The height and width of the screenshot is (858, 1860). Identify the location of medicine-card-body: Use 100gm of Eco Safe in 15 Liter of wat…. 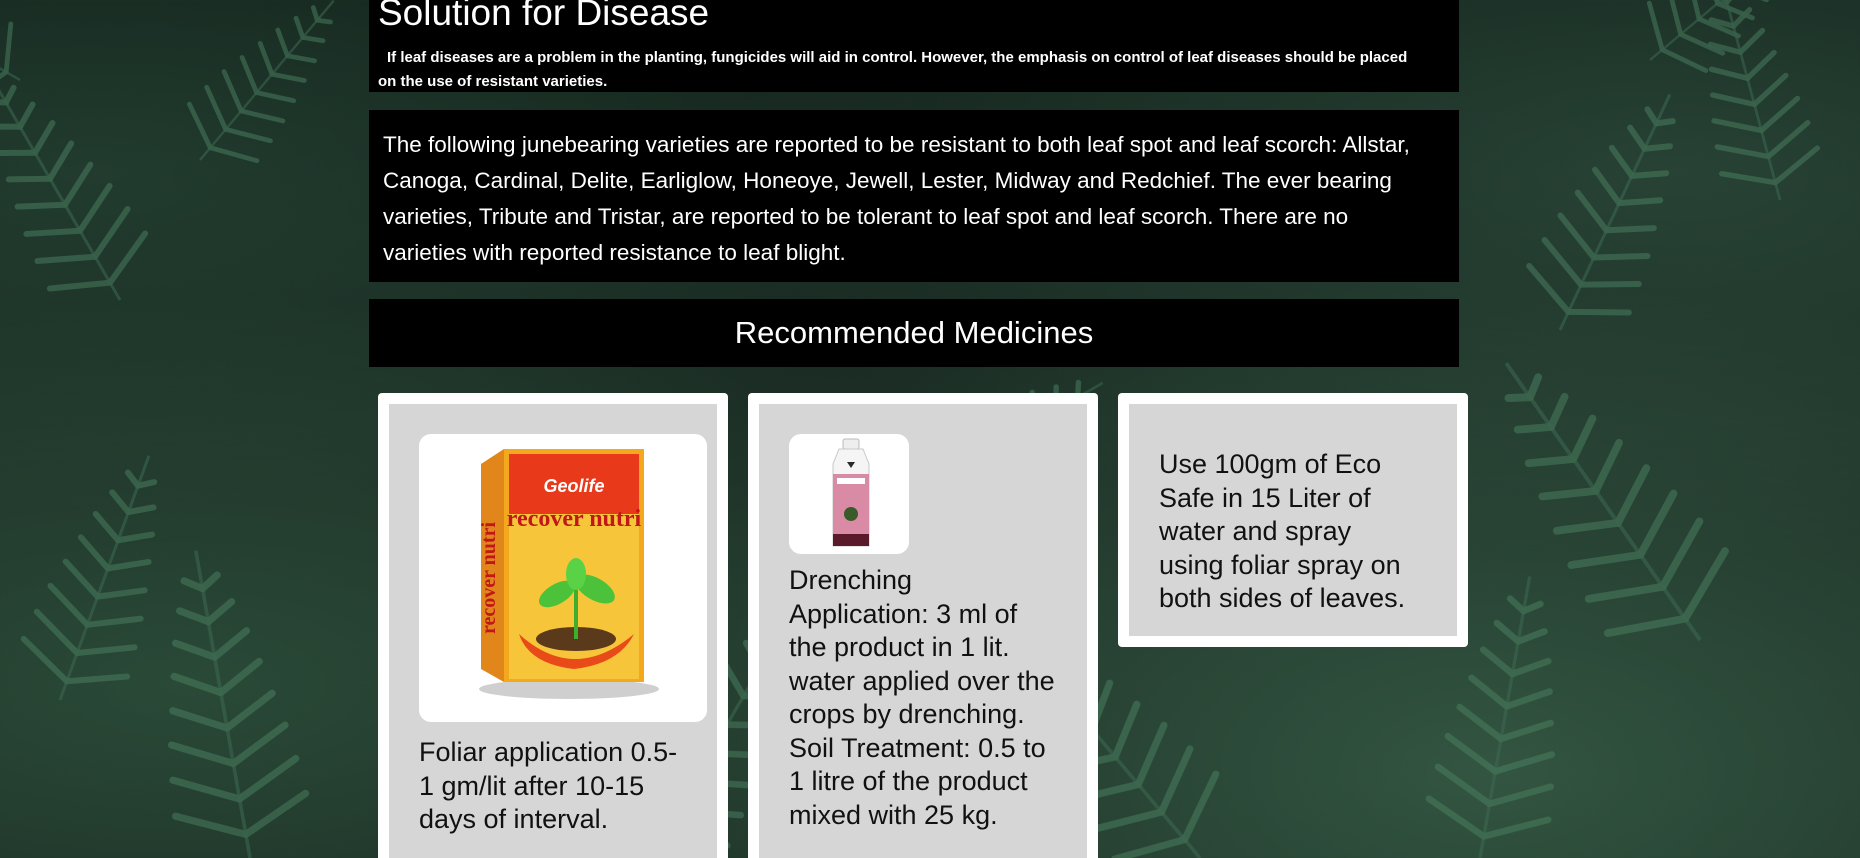
(1293, 520).